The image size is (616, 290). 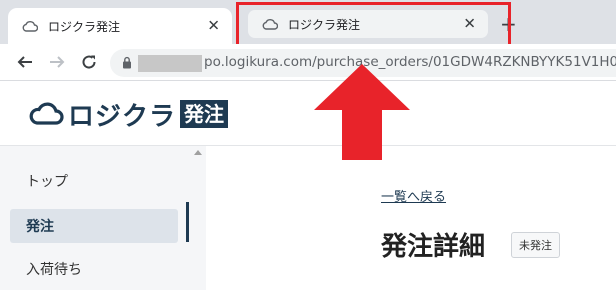 What do you see at coordinates (94, 226) in the screenshot?
I see `sidebar-item-order: 発注` at bounding box center [94, 226].